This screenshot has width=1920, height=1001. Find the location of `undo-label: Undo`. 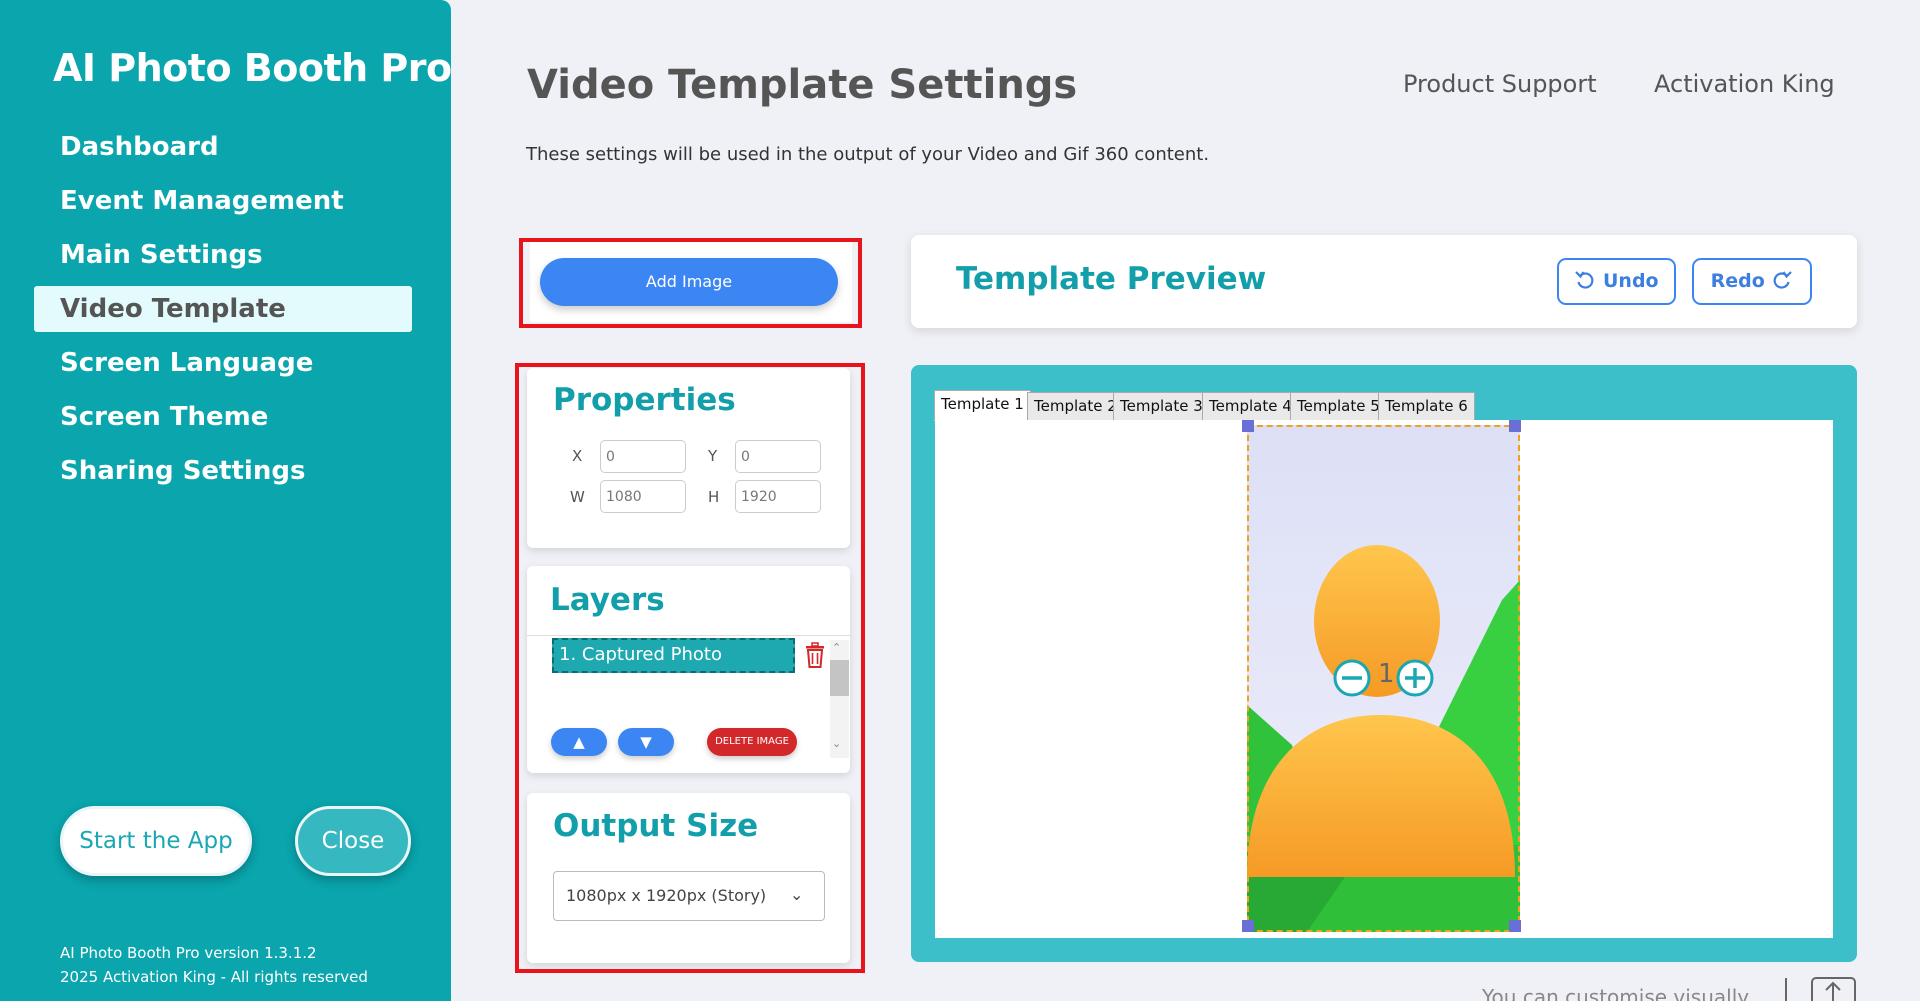

undo-label: Undo is located at coordinates (1631, 281).